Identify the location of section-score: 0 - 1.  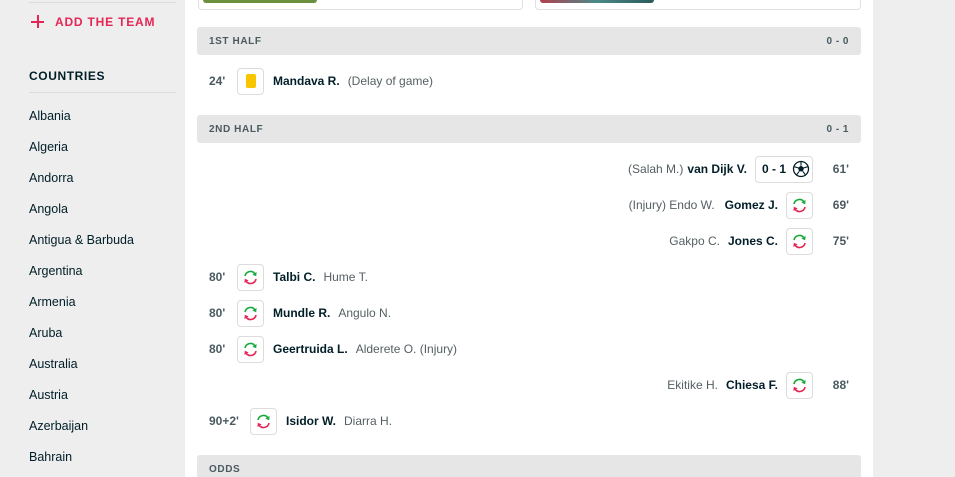
(837, 129).